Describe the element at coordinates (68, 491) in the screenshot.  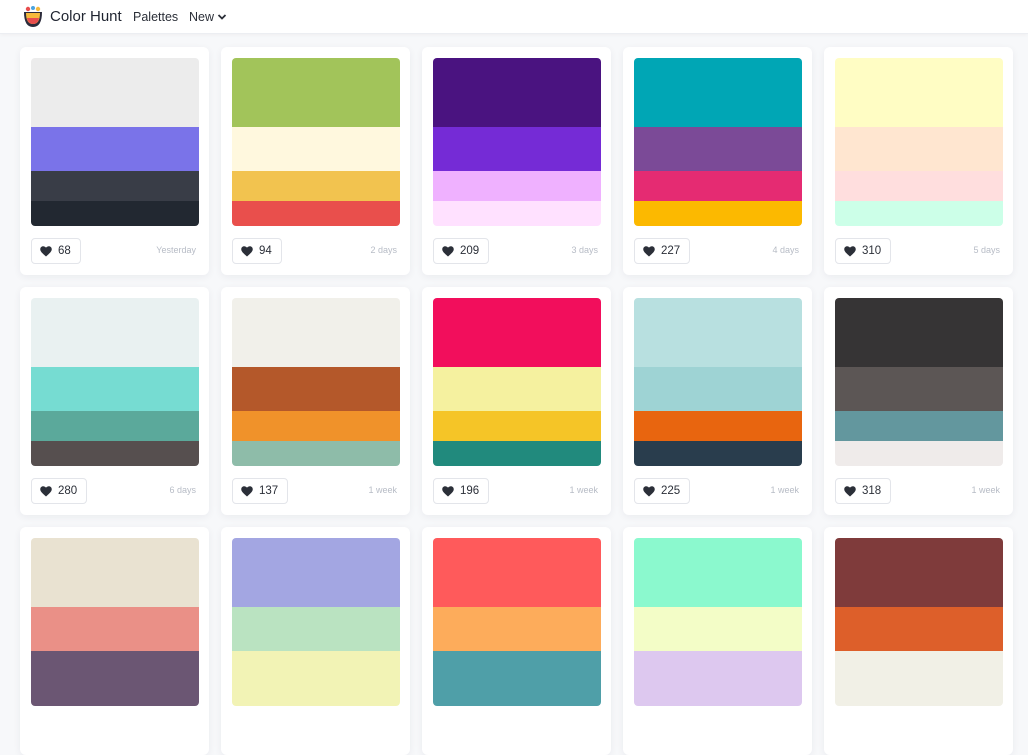
I see `like-count: 280` at that location.